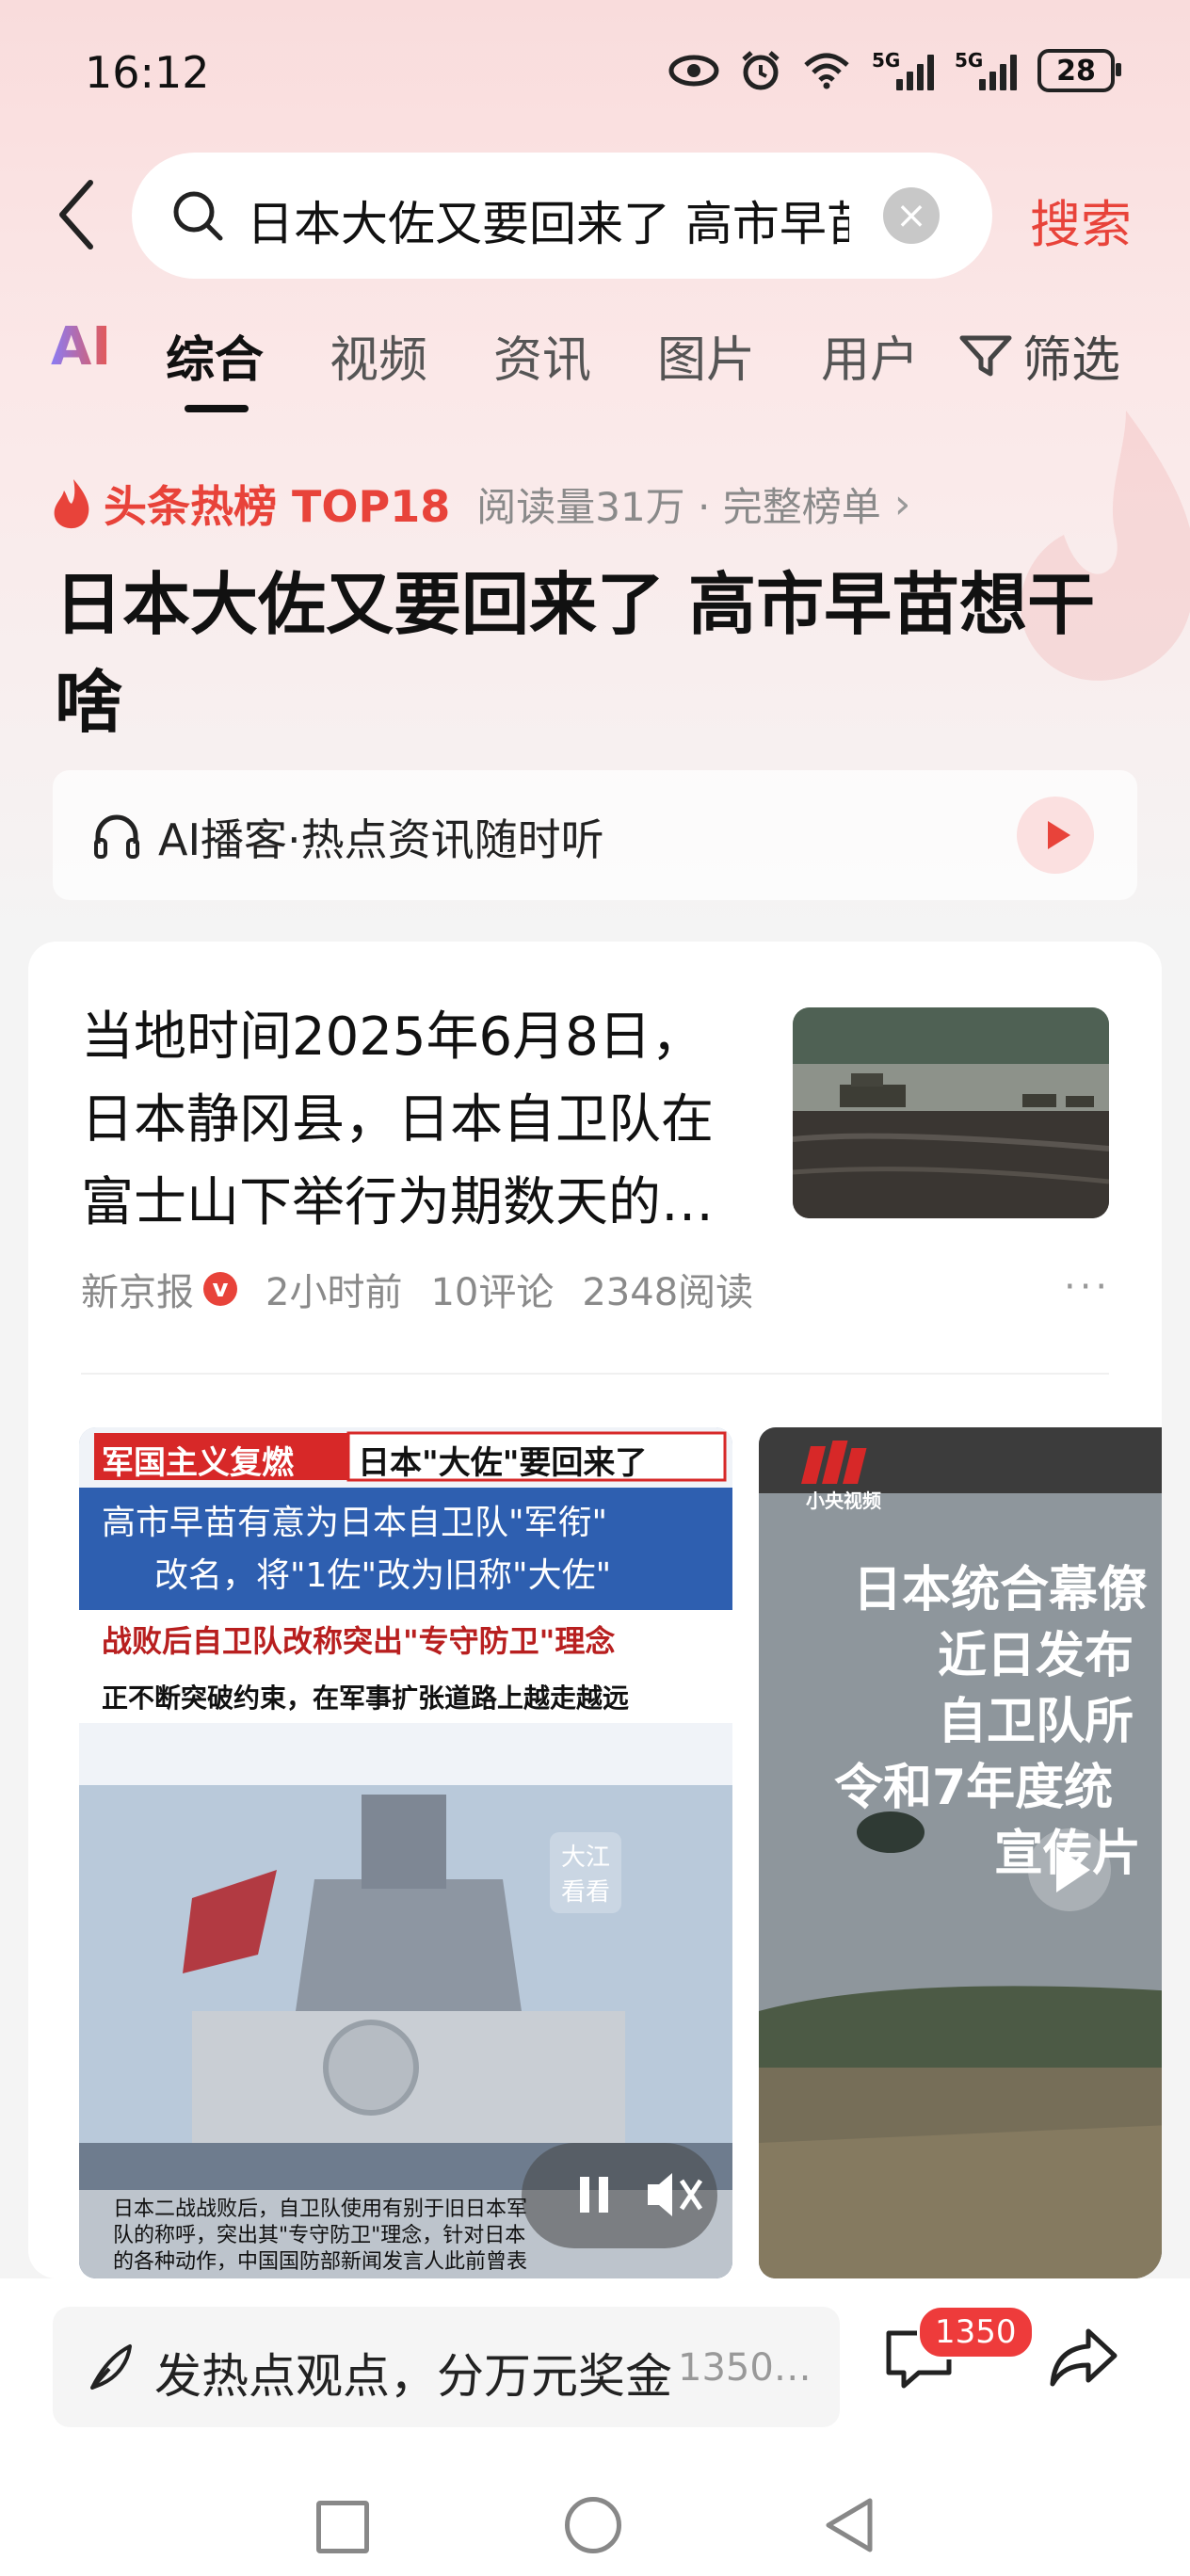  What do you see at coordinates (79, 214) in the screenshot?
I see `back-arrow-icon` at bounding box center [79, 214].